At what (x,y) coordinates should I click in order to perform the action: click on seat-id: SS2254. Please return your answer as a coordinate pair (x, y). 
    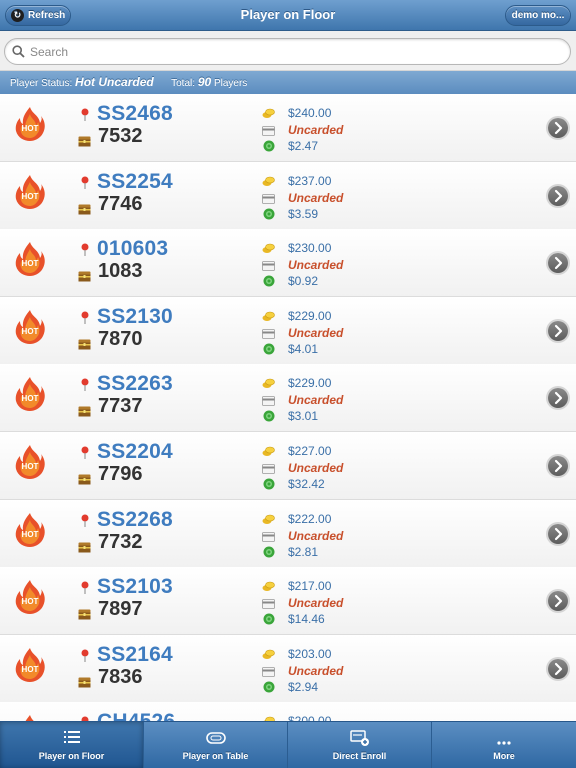
    Looking at the image, I should click on (135, 181).